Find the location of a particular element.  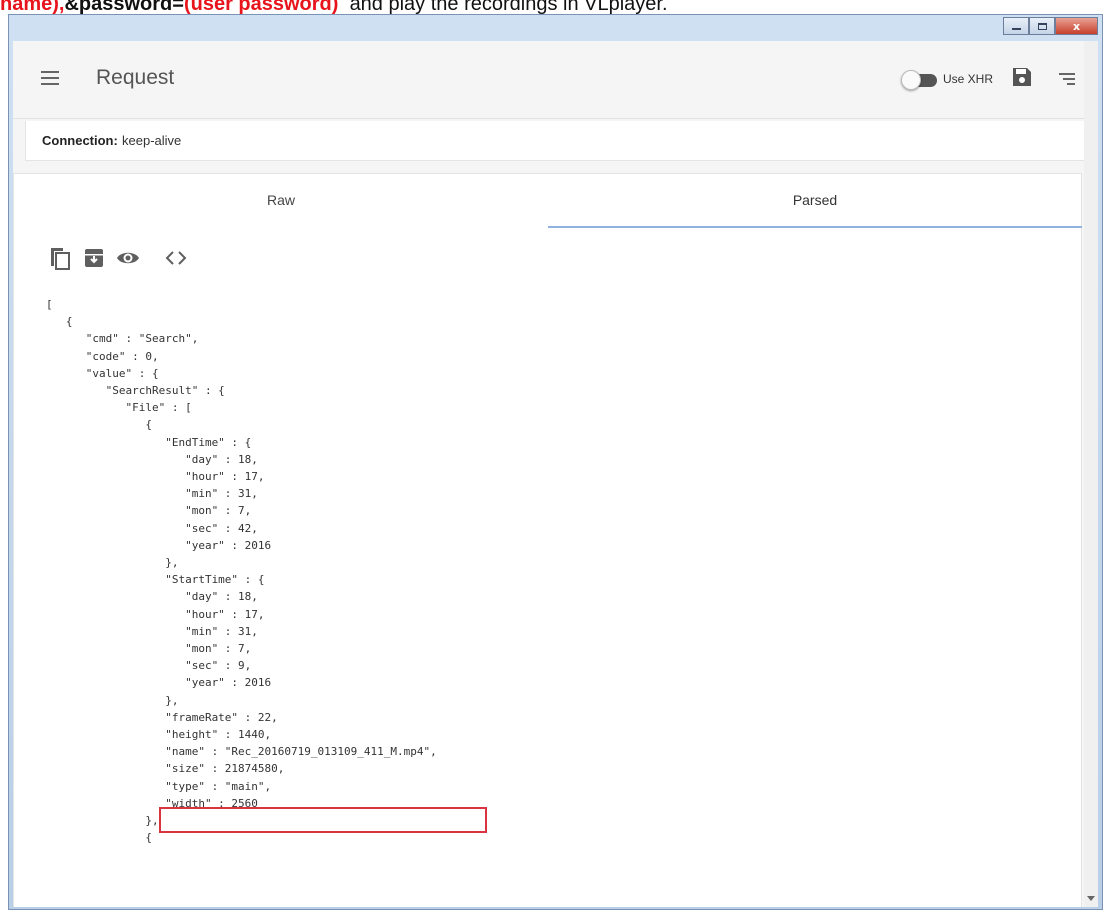

banner-part-3: (user password) is located at coordinates (261, 7).